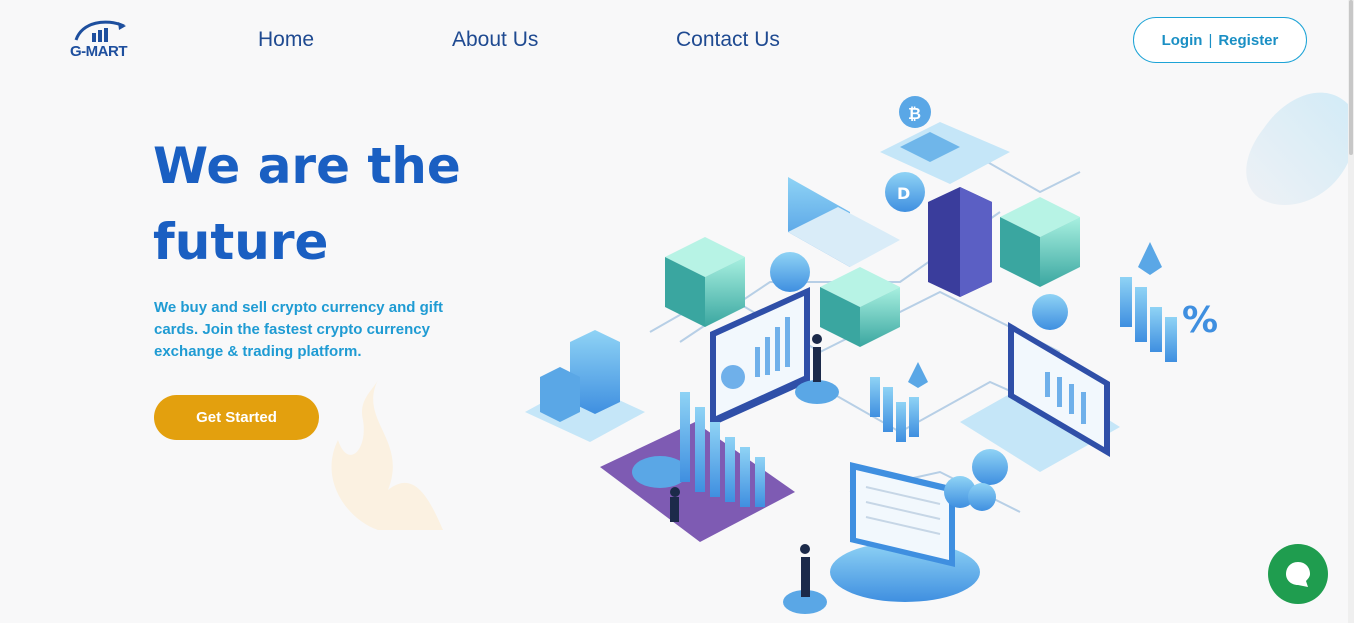 The image size is (1354, 623). I want to click on login-register-button: Login | Register, so click(1220, 40).